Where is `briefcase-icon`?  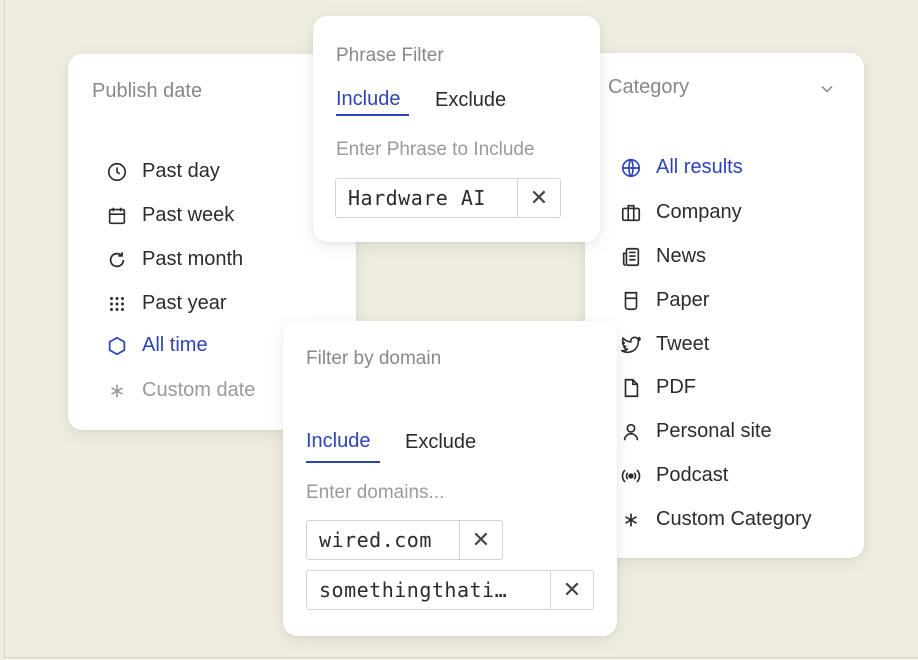
briefcase-icon is located at coordinates (631, 213).